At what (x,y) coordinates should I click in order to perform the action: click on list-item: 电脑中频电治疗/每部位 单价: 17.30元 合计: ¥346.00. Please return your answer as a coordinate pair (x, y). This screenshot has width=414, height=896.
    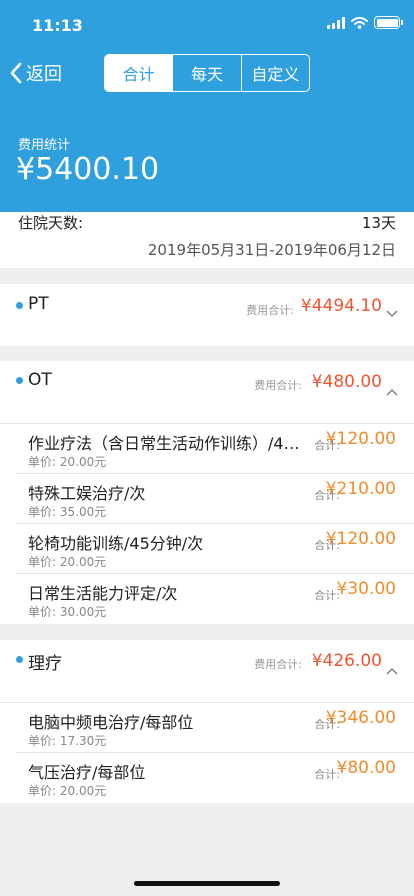
    Looking at the image, I should click on (215, 728).